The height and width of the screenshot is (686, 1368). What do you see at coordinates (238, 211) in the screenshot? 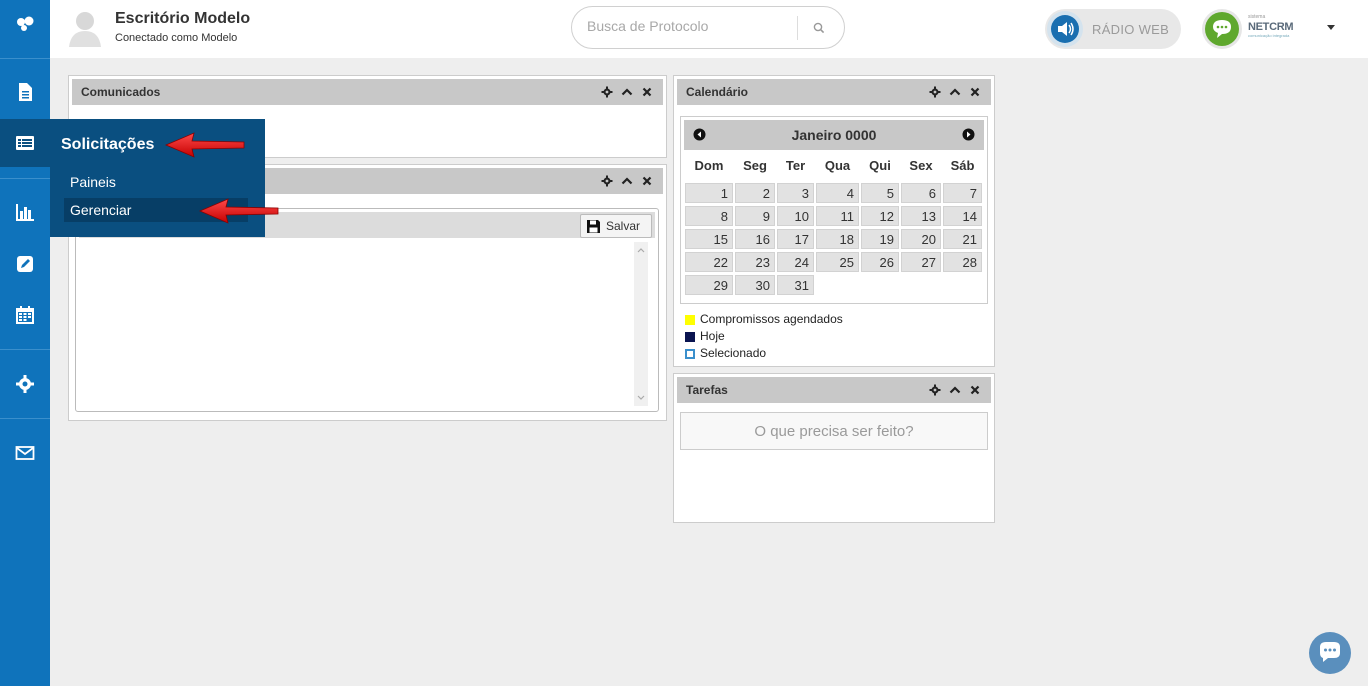
I see `annotation-arrow-icon` at bounding box center [238, 211].